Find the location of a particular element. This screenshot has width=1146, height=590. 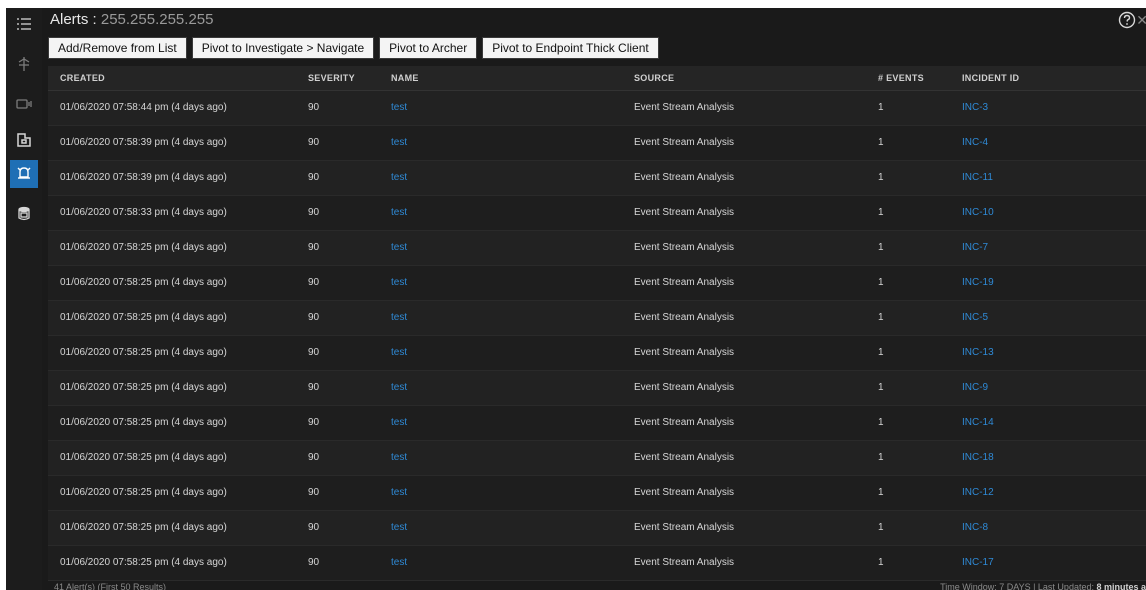

incident-id-link: INC-14 is located at coordinates (978, 423).